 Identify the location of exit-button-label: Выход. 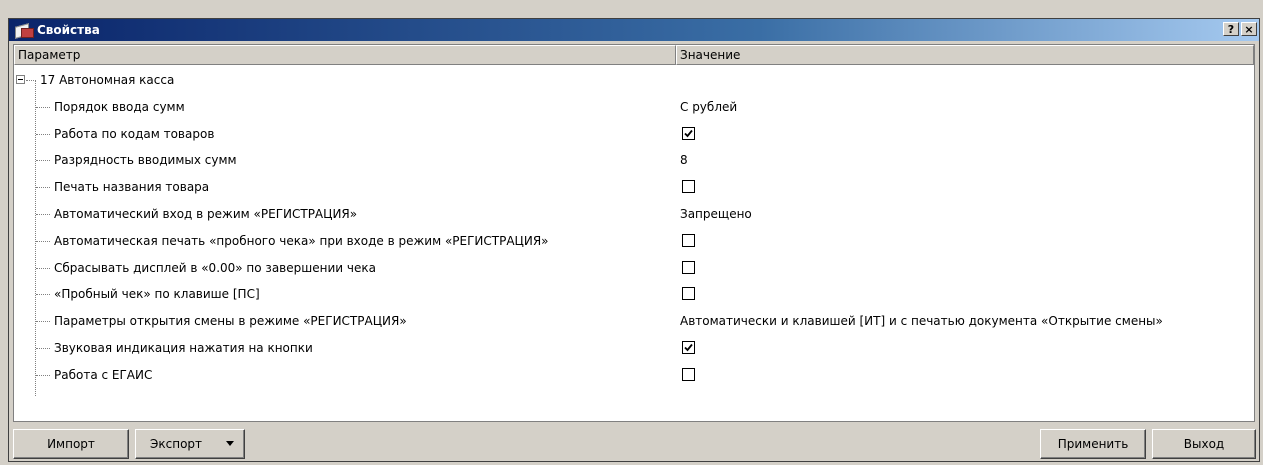
(1204, 444).